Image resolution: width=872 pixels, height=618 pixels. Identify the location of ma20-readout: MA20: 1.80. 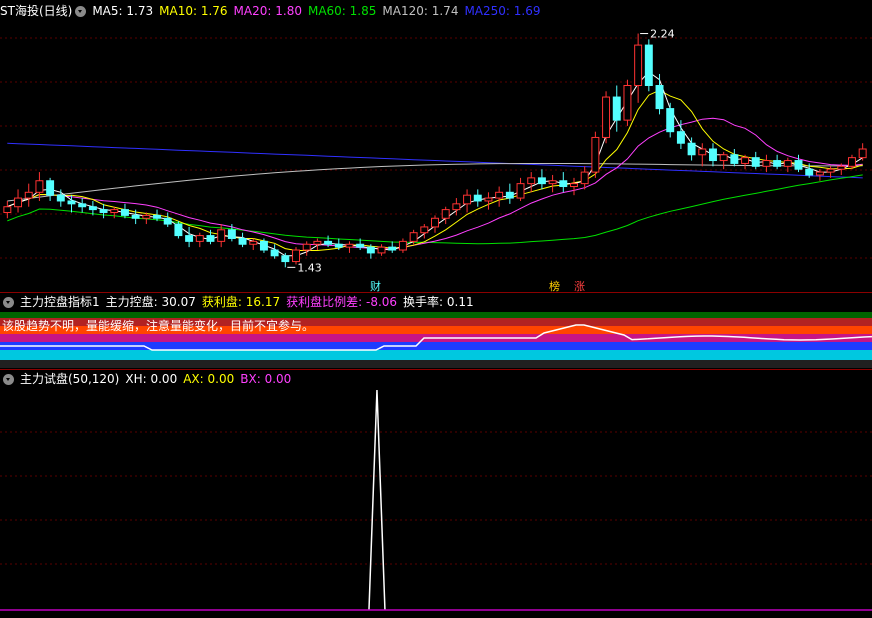
(267, 11).